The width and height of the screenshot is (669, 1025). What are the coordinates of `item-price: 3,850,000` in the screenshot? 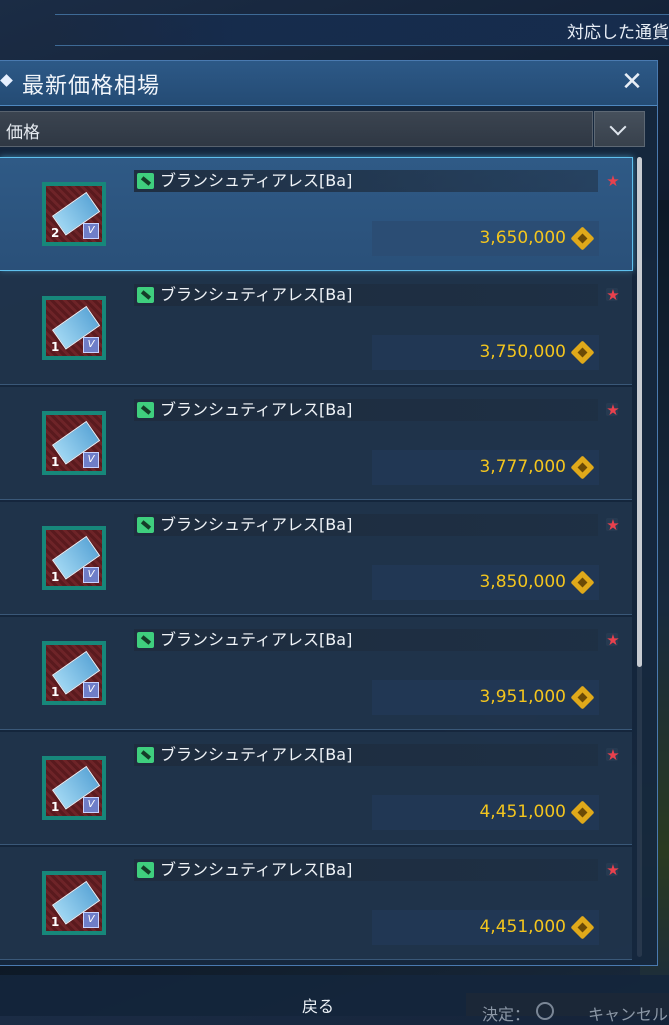 It's located at (522, 582).